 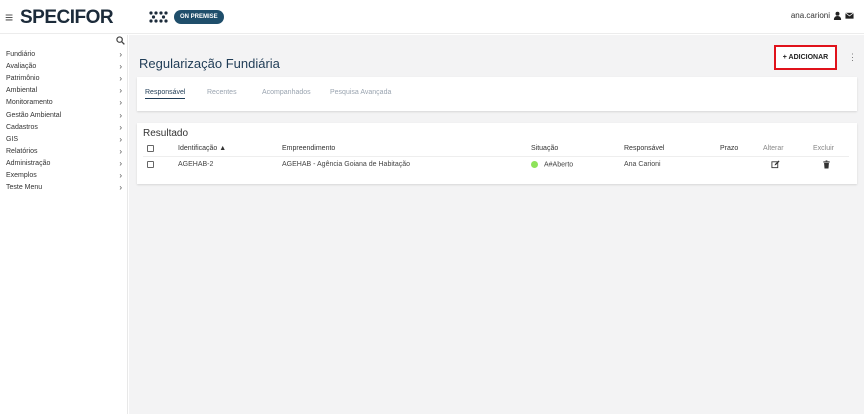 What do you see at coordinates (150, 148) in the screenshot?
I see `select-all-checkbox` at bounding box center [150, 148].